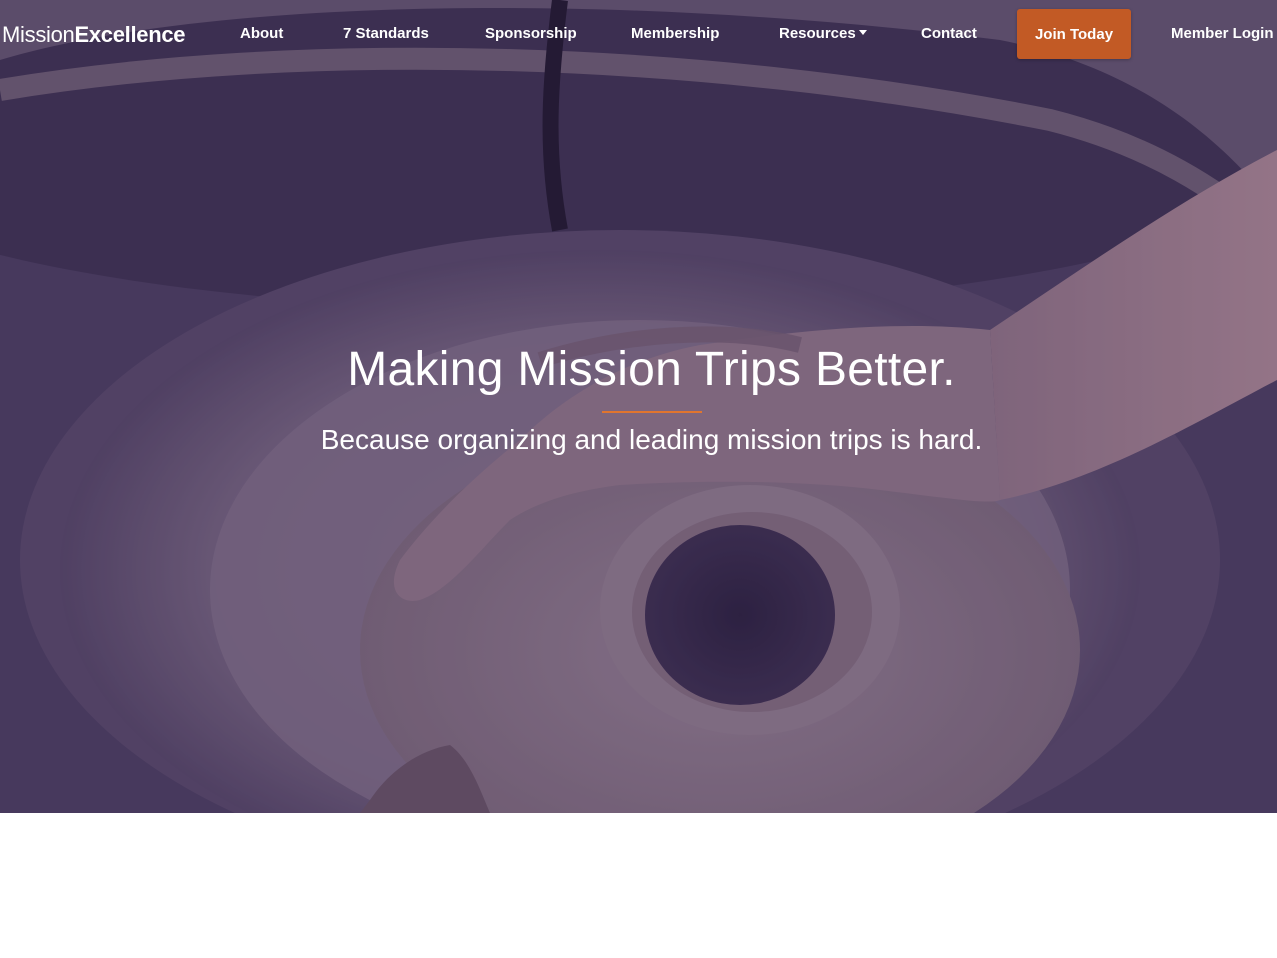  I want to click on nav-link-sponsorship: Sponsorship, so click(531, 33).